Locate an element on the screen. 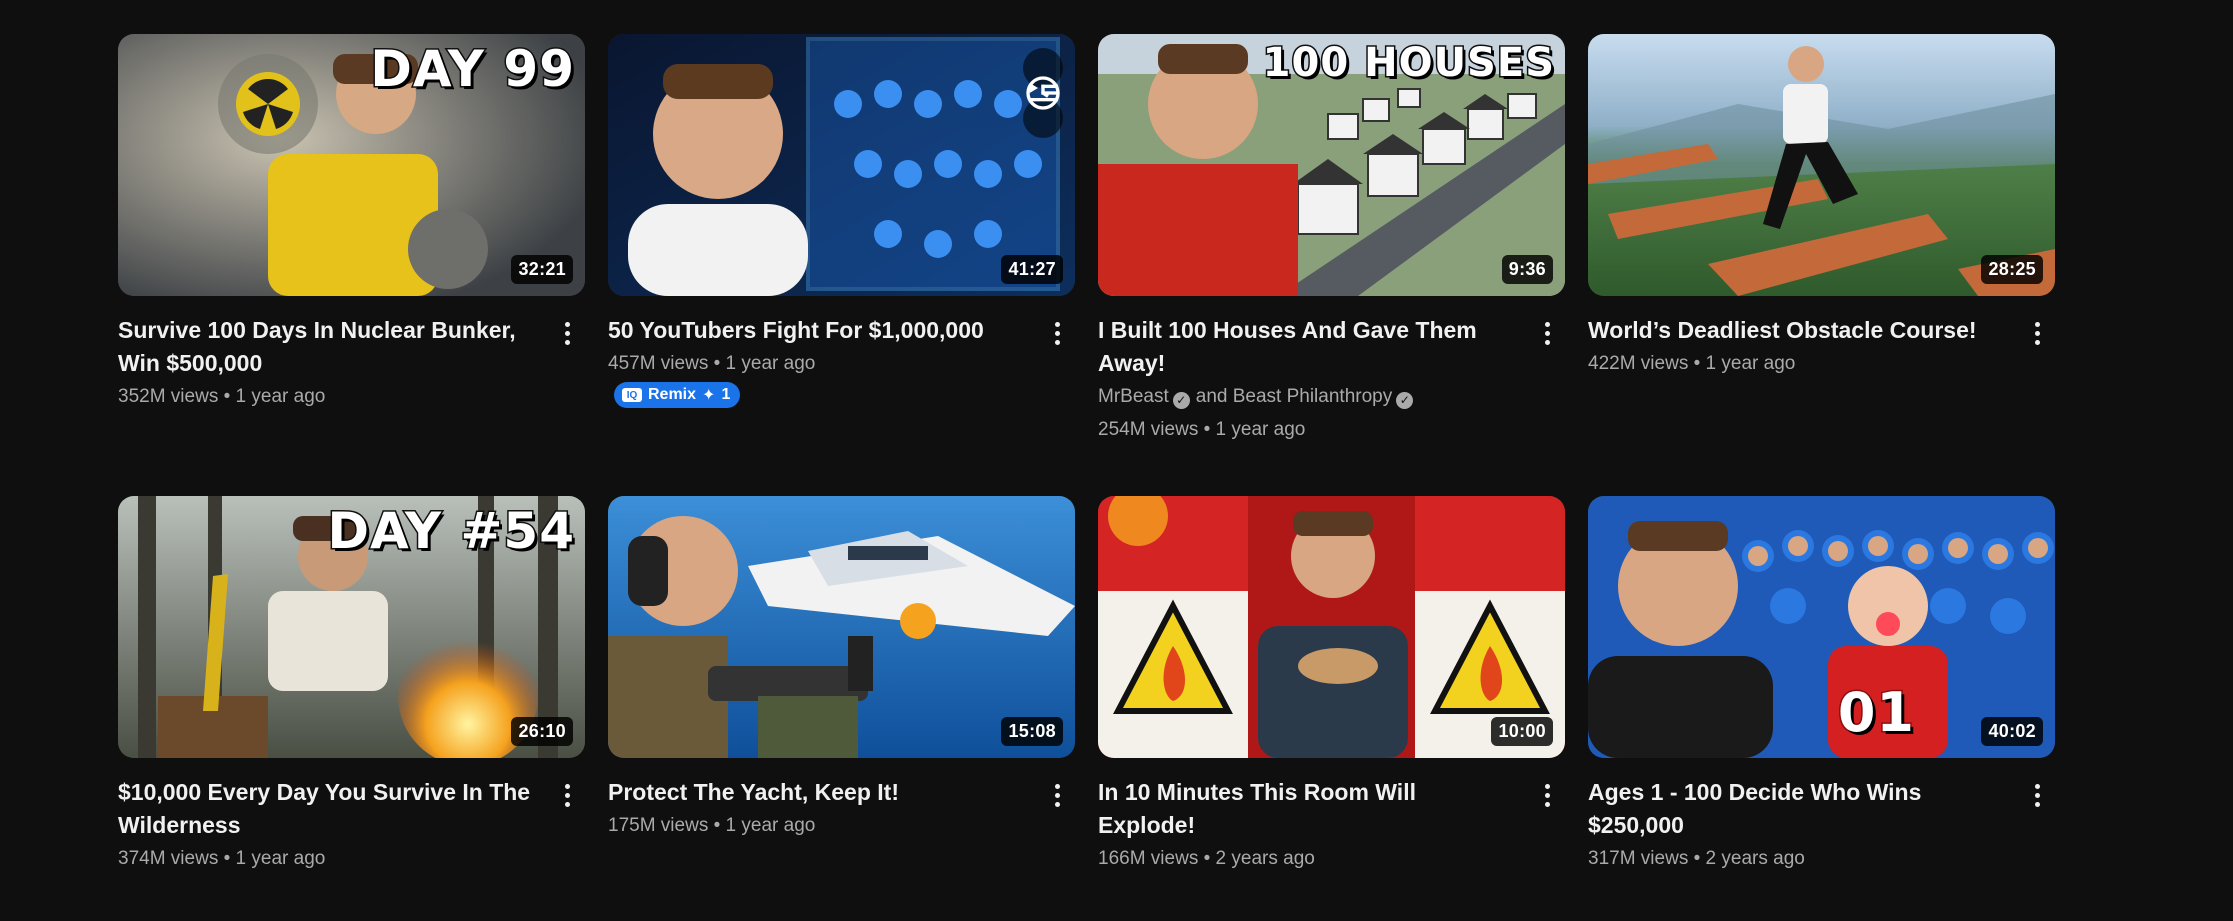  video-stats: 457M views • 1 year ago is located at coordinates (817, 363).